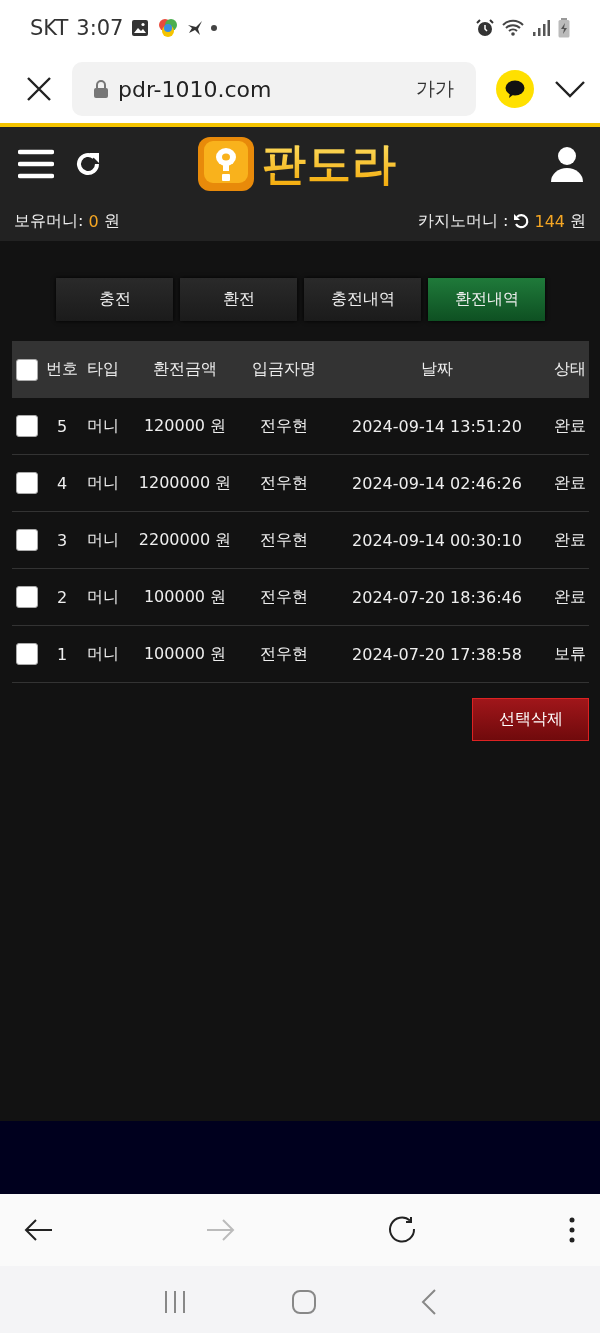  I want to click on back-icon, so click(39, 1230).